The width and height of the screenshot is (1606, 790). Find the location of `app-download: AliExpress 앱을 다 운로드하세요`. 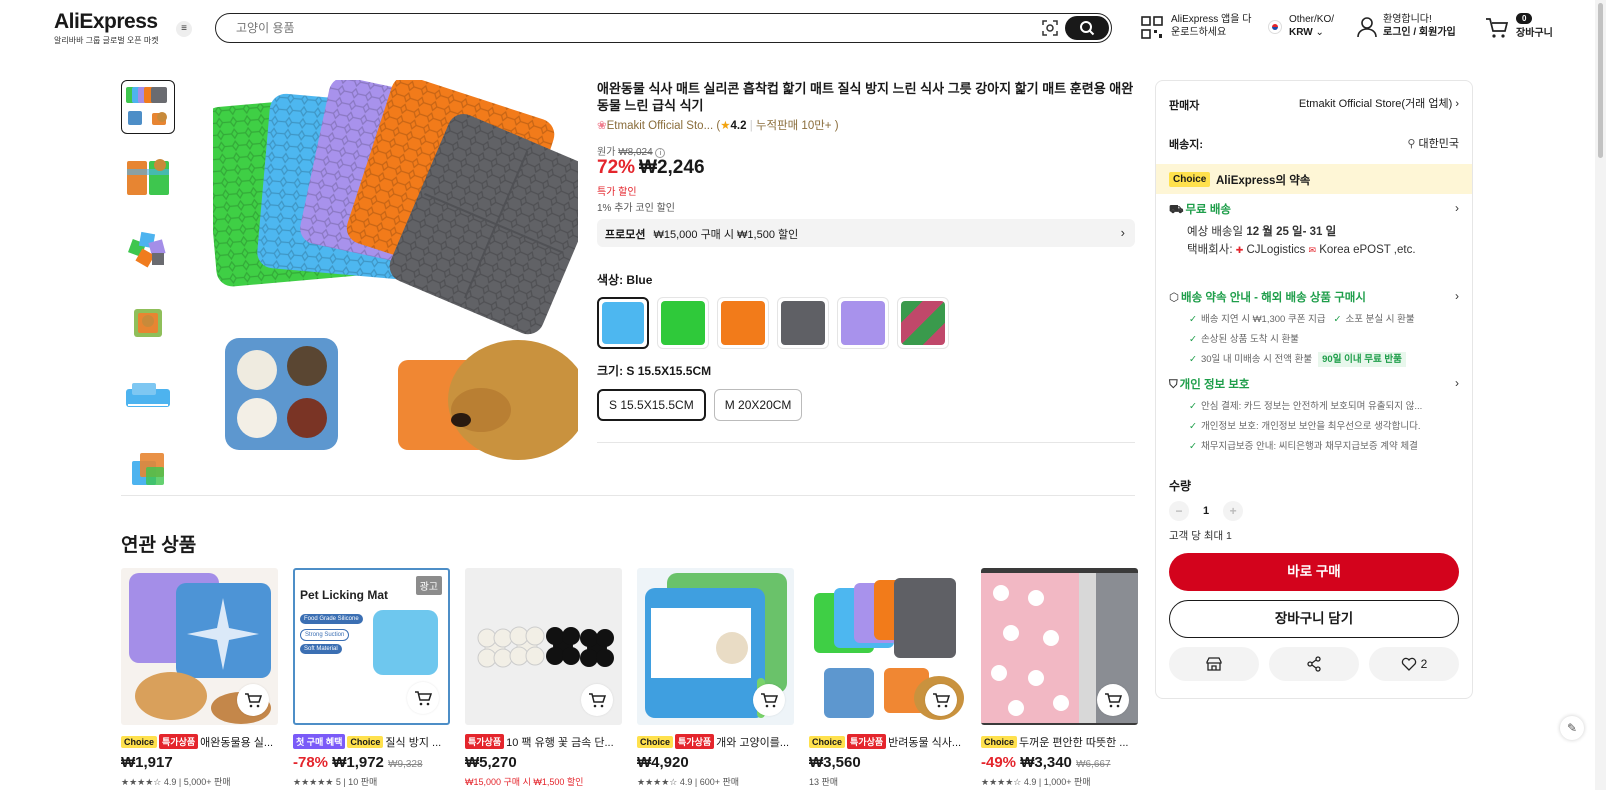

app-download: AliExpress 앱을 다 운로드하세요 is located at coordinates (1196, 26).